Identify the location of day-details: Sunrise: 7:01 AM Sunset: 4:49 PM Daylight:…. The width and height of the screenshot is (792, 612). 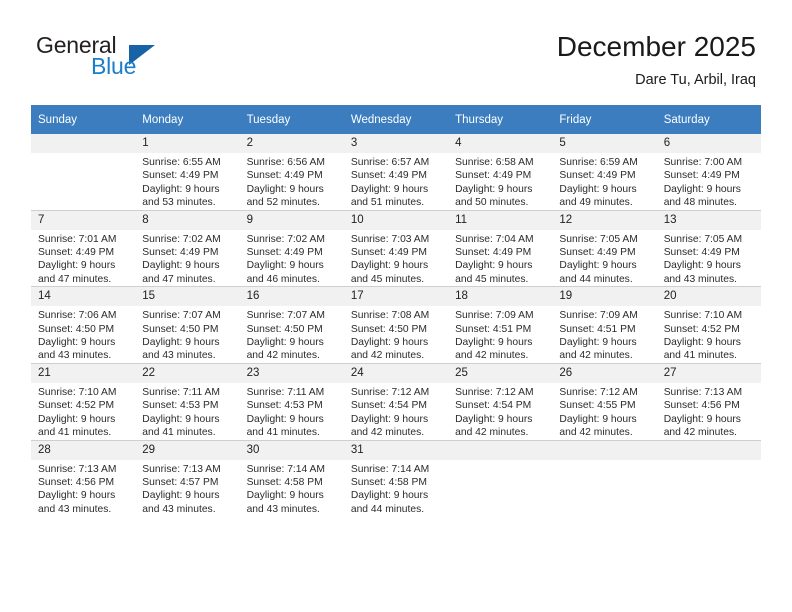
(83, 258).